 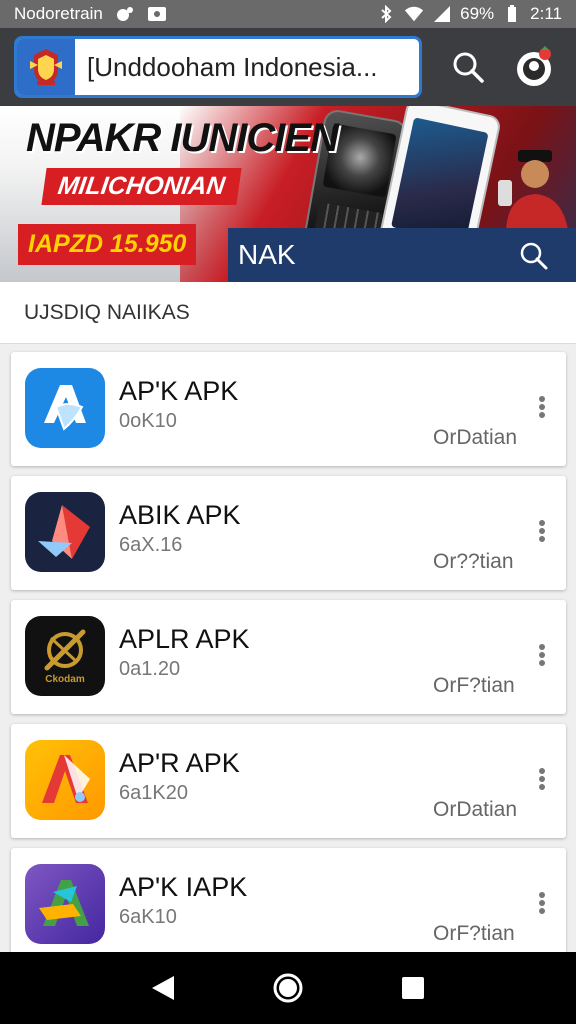 What do you see at coordinates (473, 562) in the screenshot?
I see `app-action-label: Or??tian` at bounding box center [473, 562].